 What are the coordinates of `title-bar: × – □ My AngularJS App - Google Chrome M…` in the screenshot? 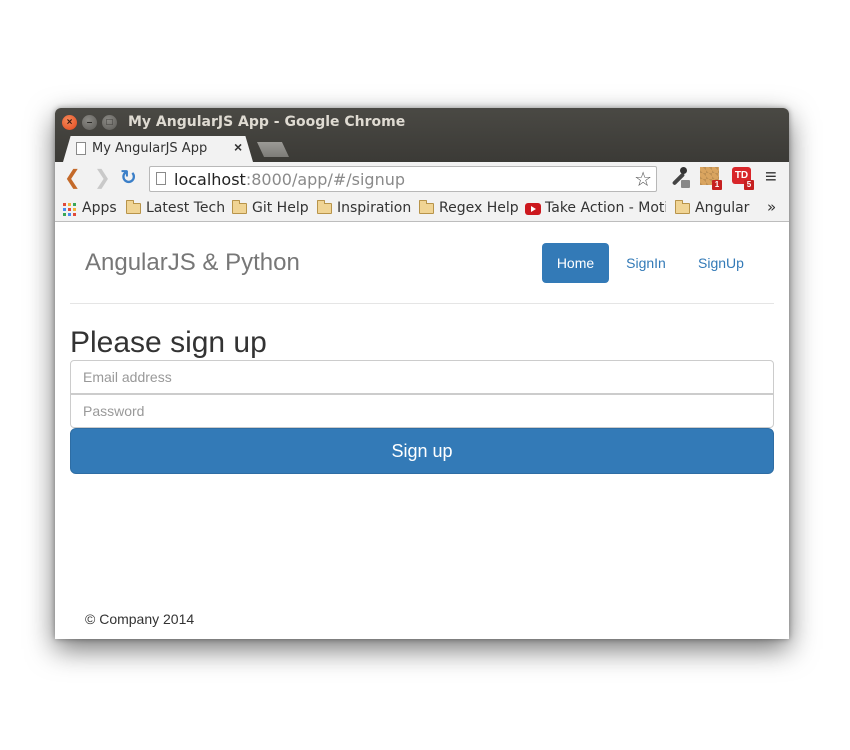 It's located at (422, 135).